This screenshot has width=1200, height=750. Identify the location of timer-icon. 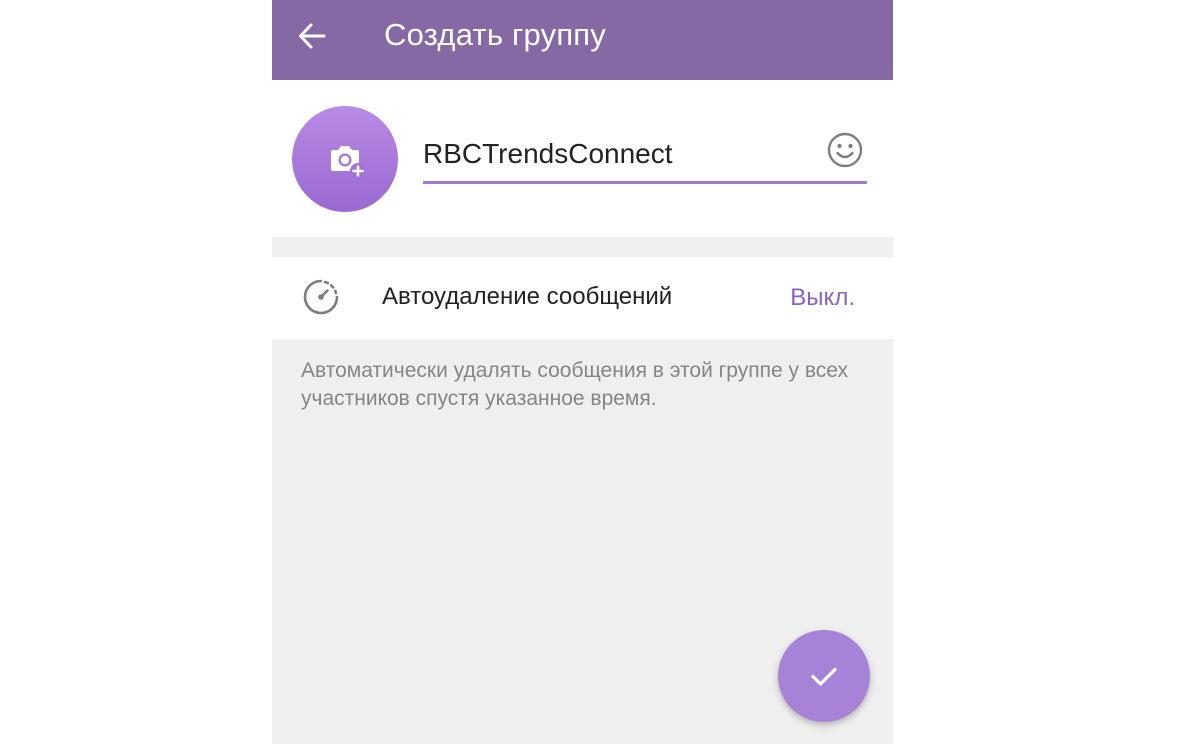
(321, 297).